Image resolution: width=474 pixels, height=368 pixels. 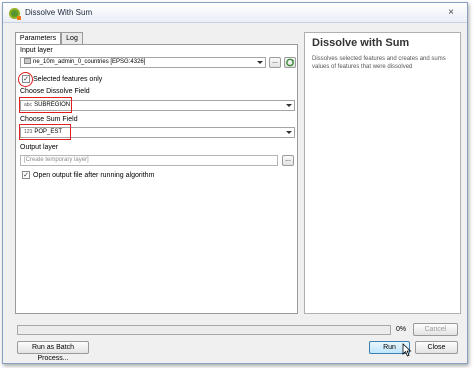 What do you see at coordinates (15, 14) in the screenshot?
I see `qgis-logo-icon` at bounding box center [15, 14].